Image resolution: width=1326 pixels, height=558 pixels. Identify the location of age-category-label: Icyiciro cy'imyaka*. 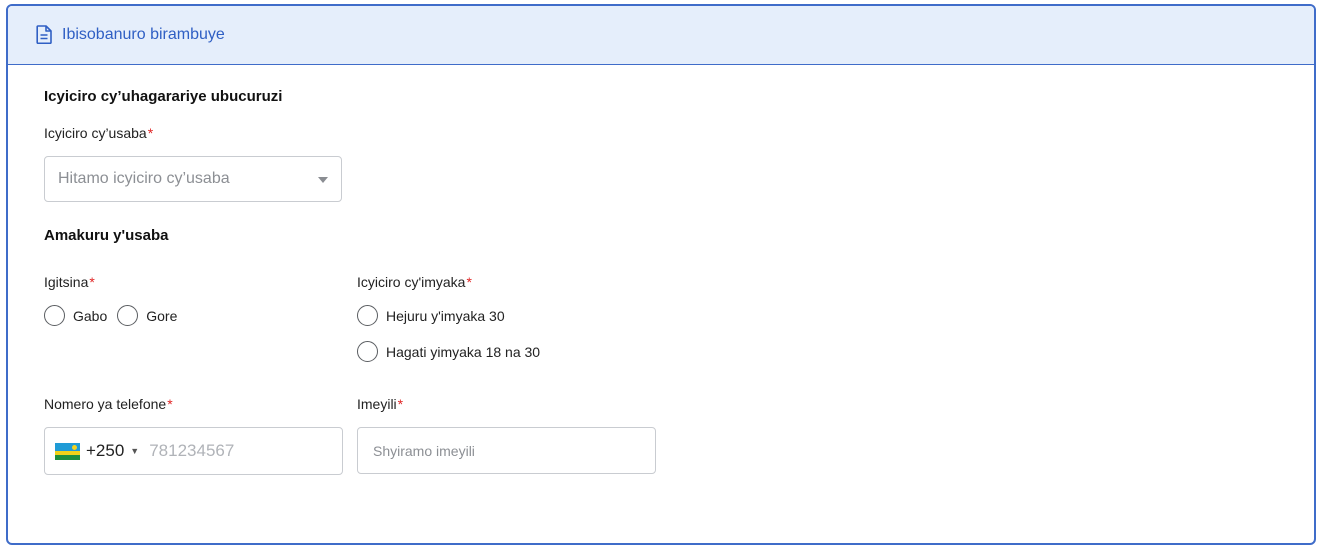
(414, 282).